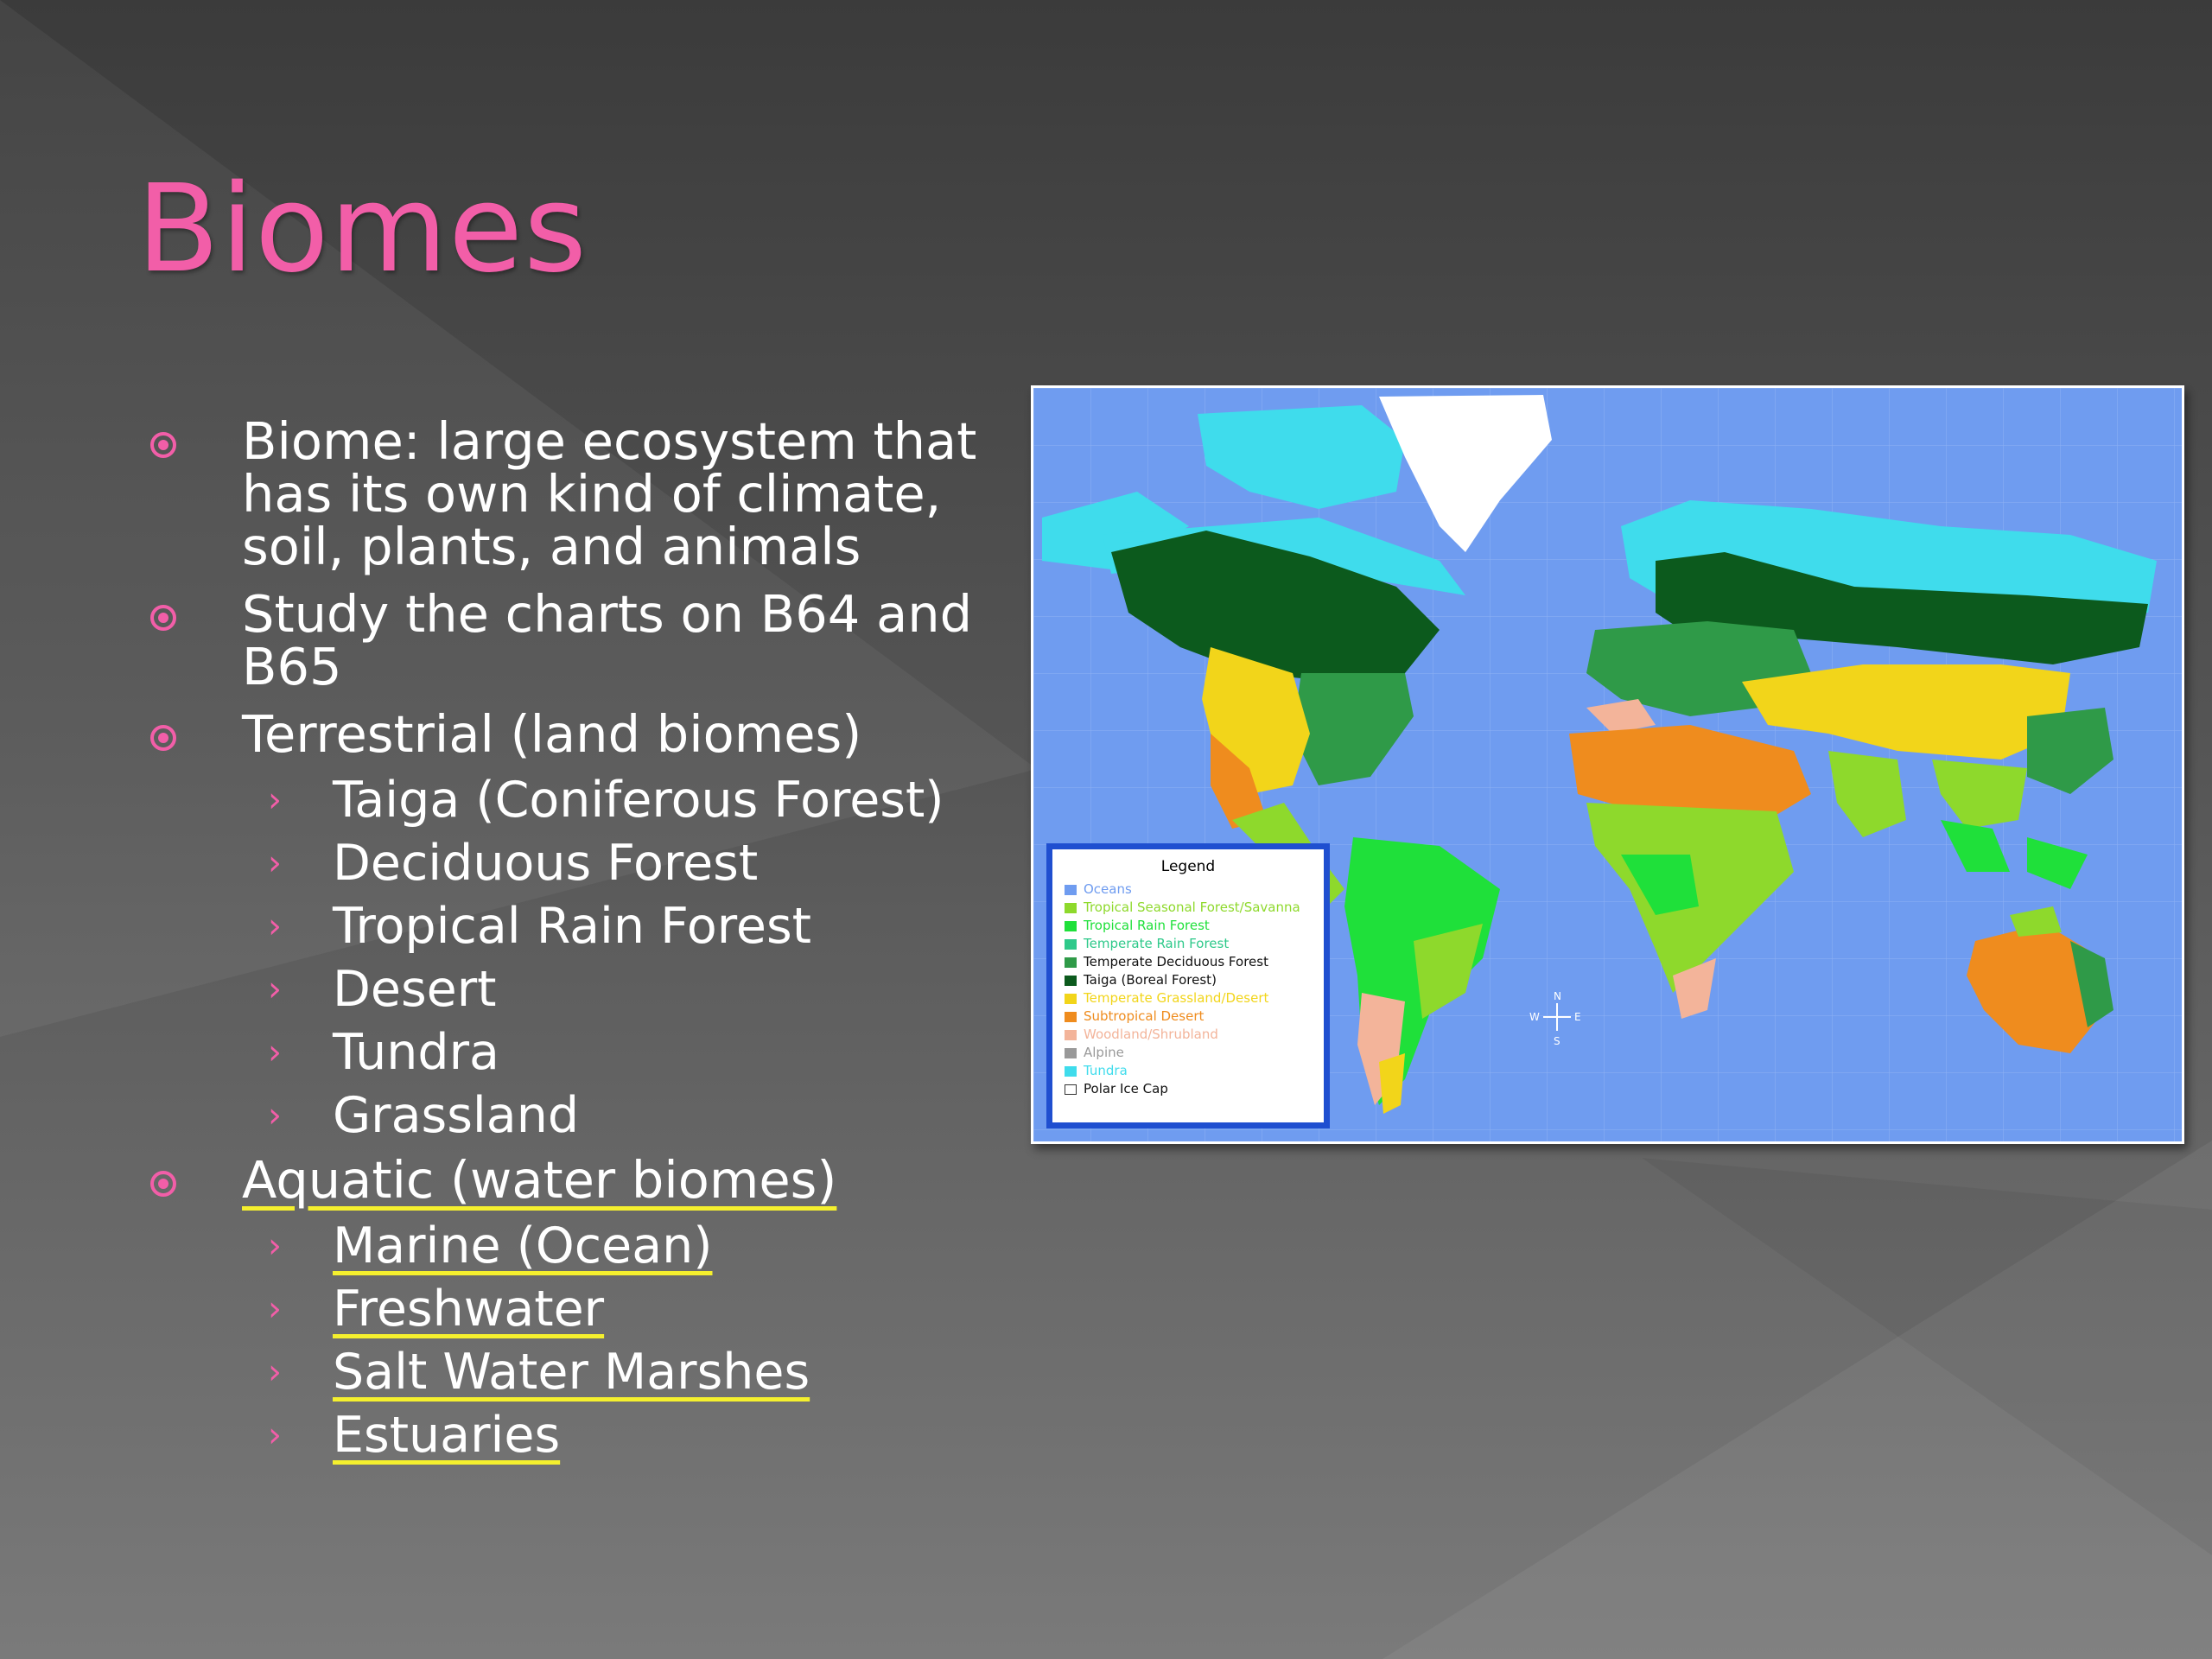 Image resolution: width=2212 pixels, height=1659 pixels. I want to click on compass-west: W, so click(1534, 1017).